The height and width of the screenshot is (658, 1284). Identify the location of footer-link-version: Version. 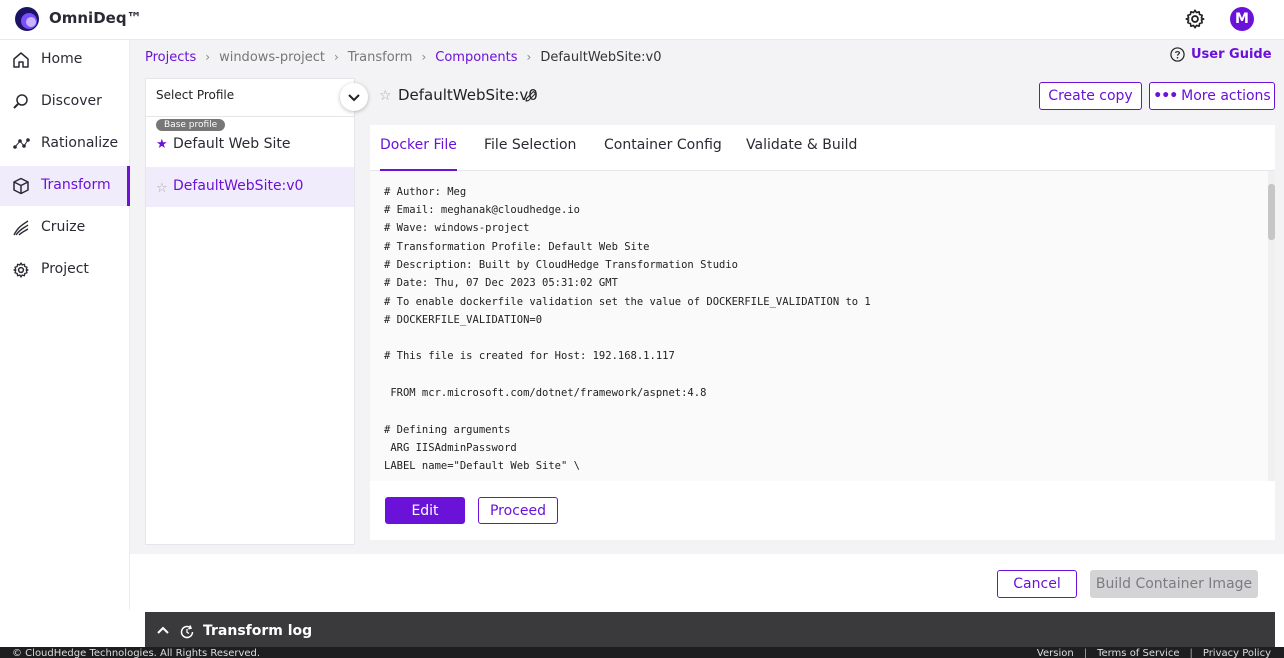
(1055, 653).